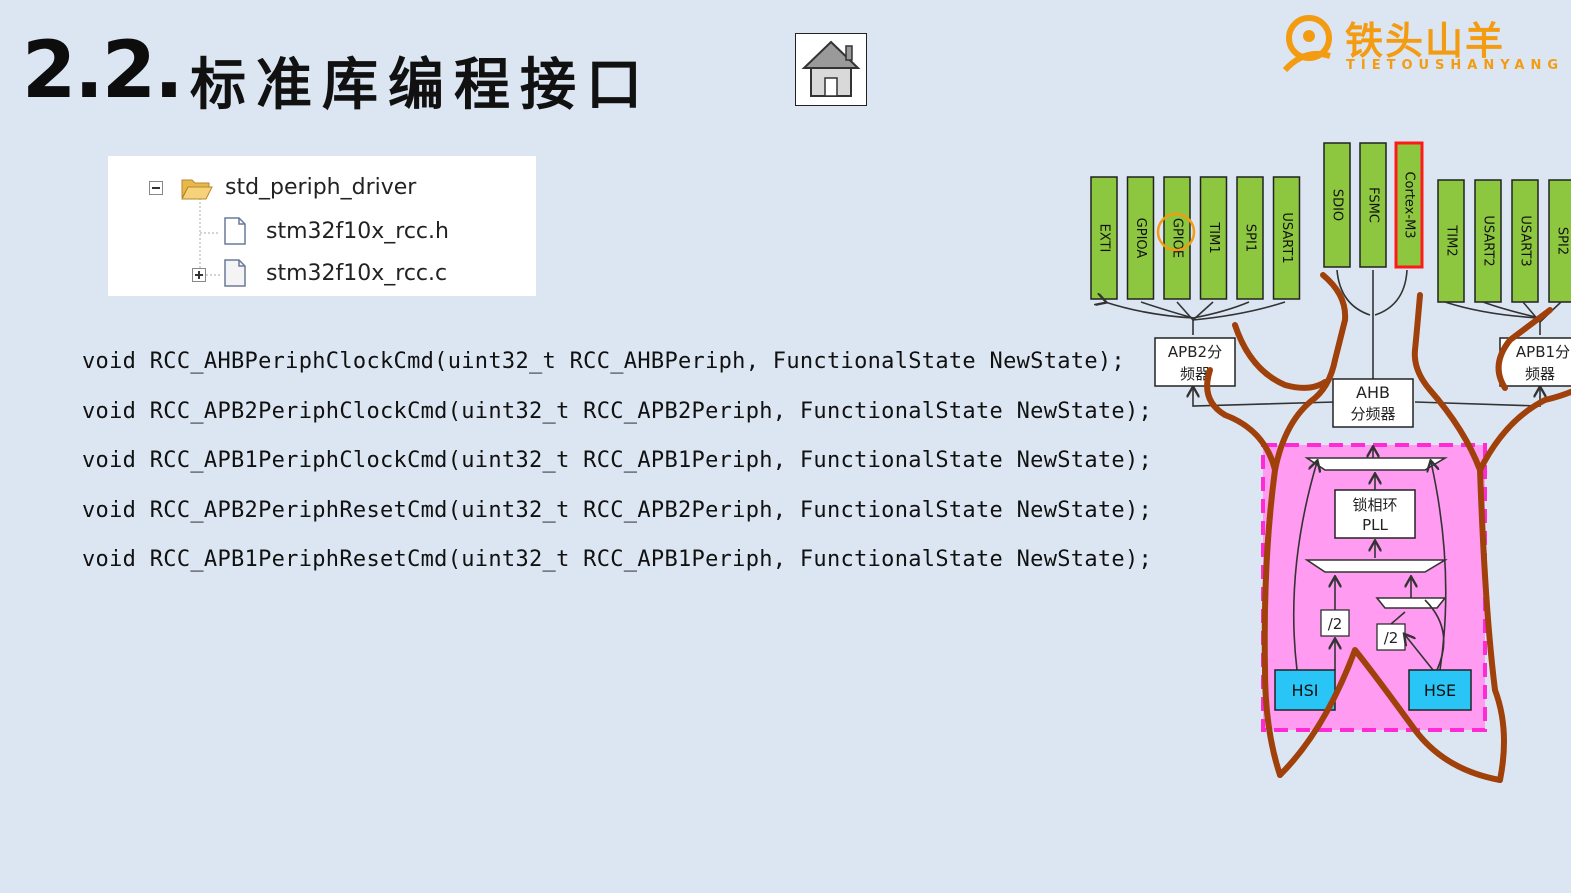 Image resolution: width=1571 pixels, height=893 pixels. What do you see at coordinates (1391, 638) in the screenshot?
I see `hse-div2-label: /2` at bounding box center [1391, 638].